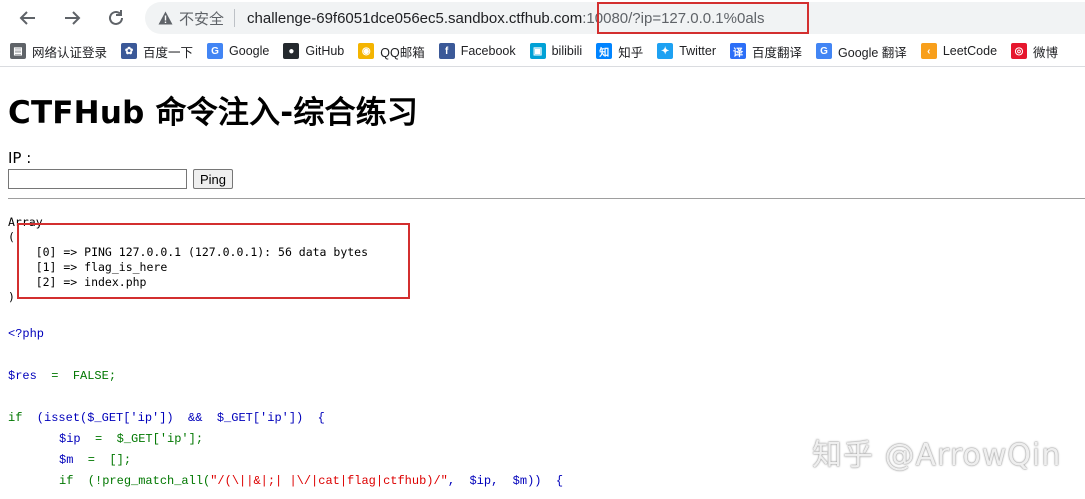  What do you see at coordinates (329, 481) in the screenshot?
I see `regex-string: "/(\||&|;| |\/|cat|flag|ctfhub)/"` at bounding box center [329, 481].